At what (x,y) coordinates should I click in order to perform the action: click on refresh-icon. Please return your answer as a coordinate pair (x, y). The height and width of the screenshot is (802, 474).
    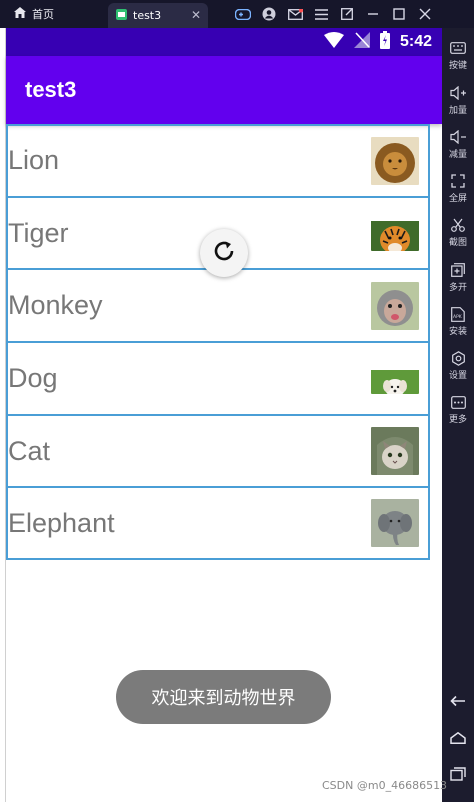
    Looking at the image, I should click on (224, 253).